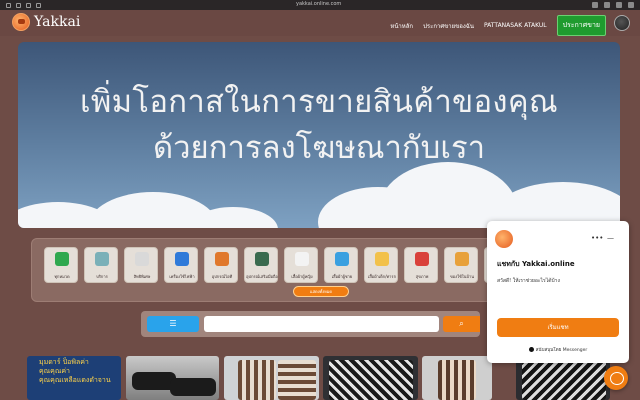 The width and height of the screenshot is (640, 400). I want to click on category-label: บริการ, so click(102, 276).